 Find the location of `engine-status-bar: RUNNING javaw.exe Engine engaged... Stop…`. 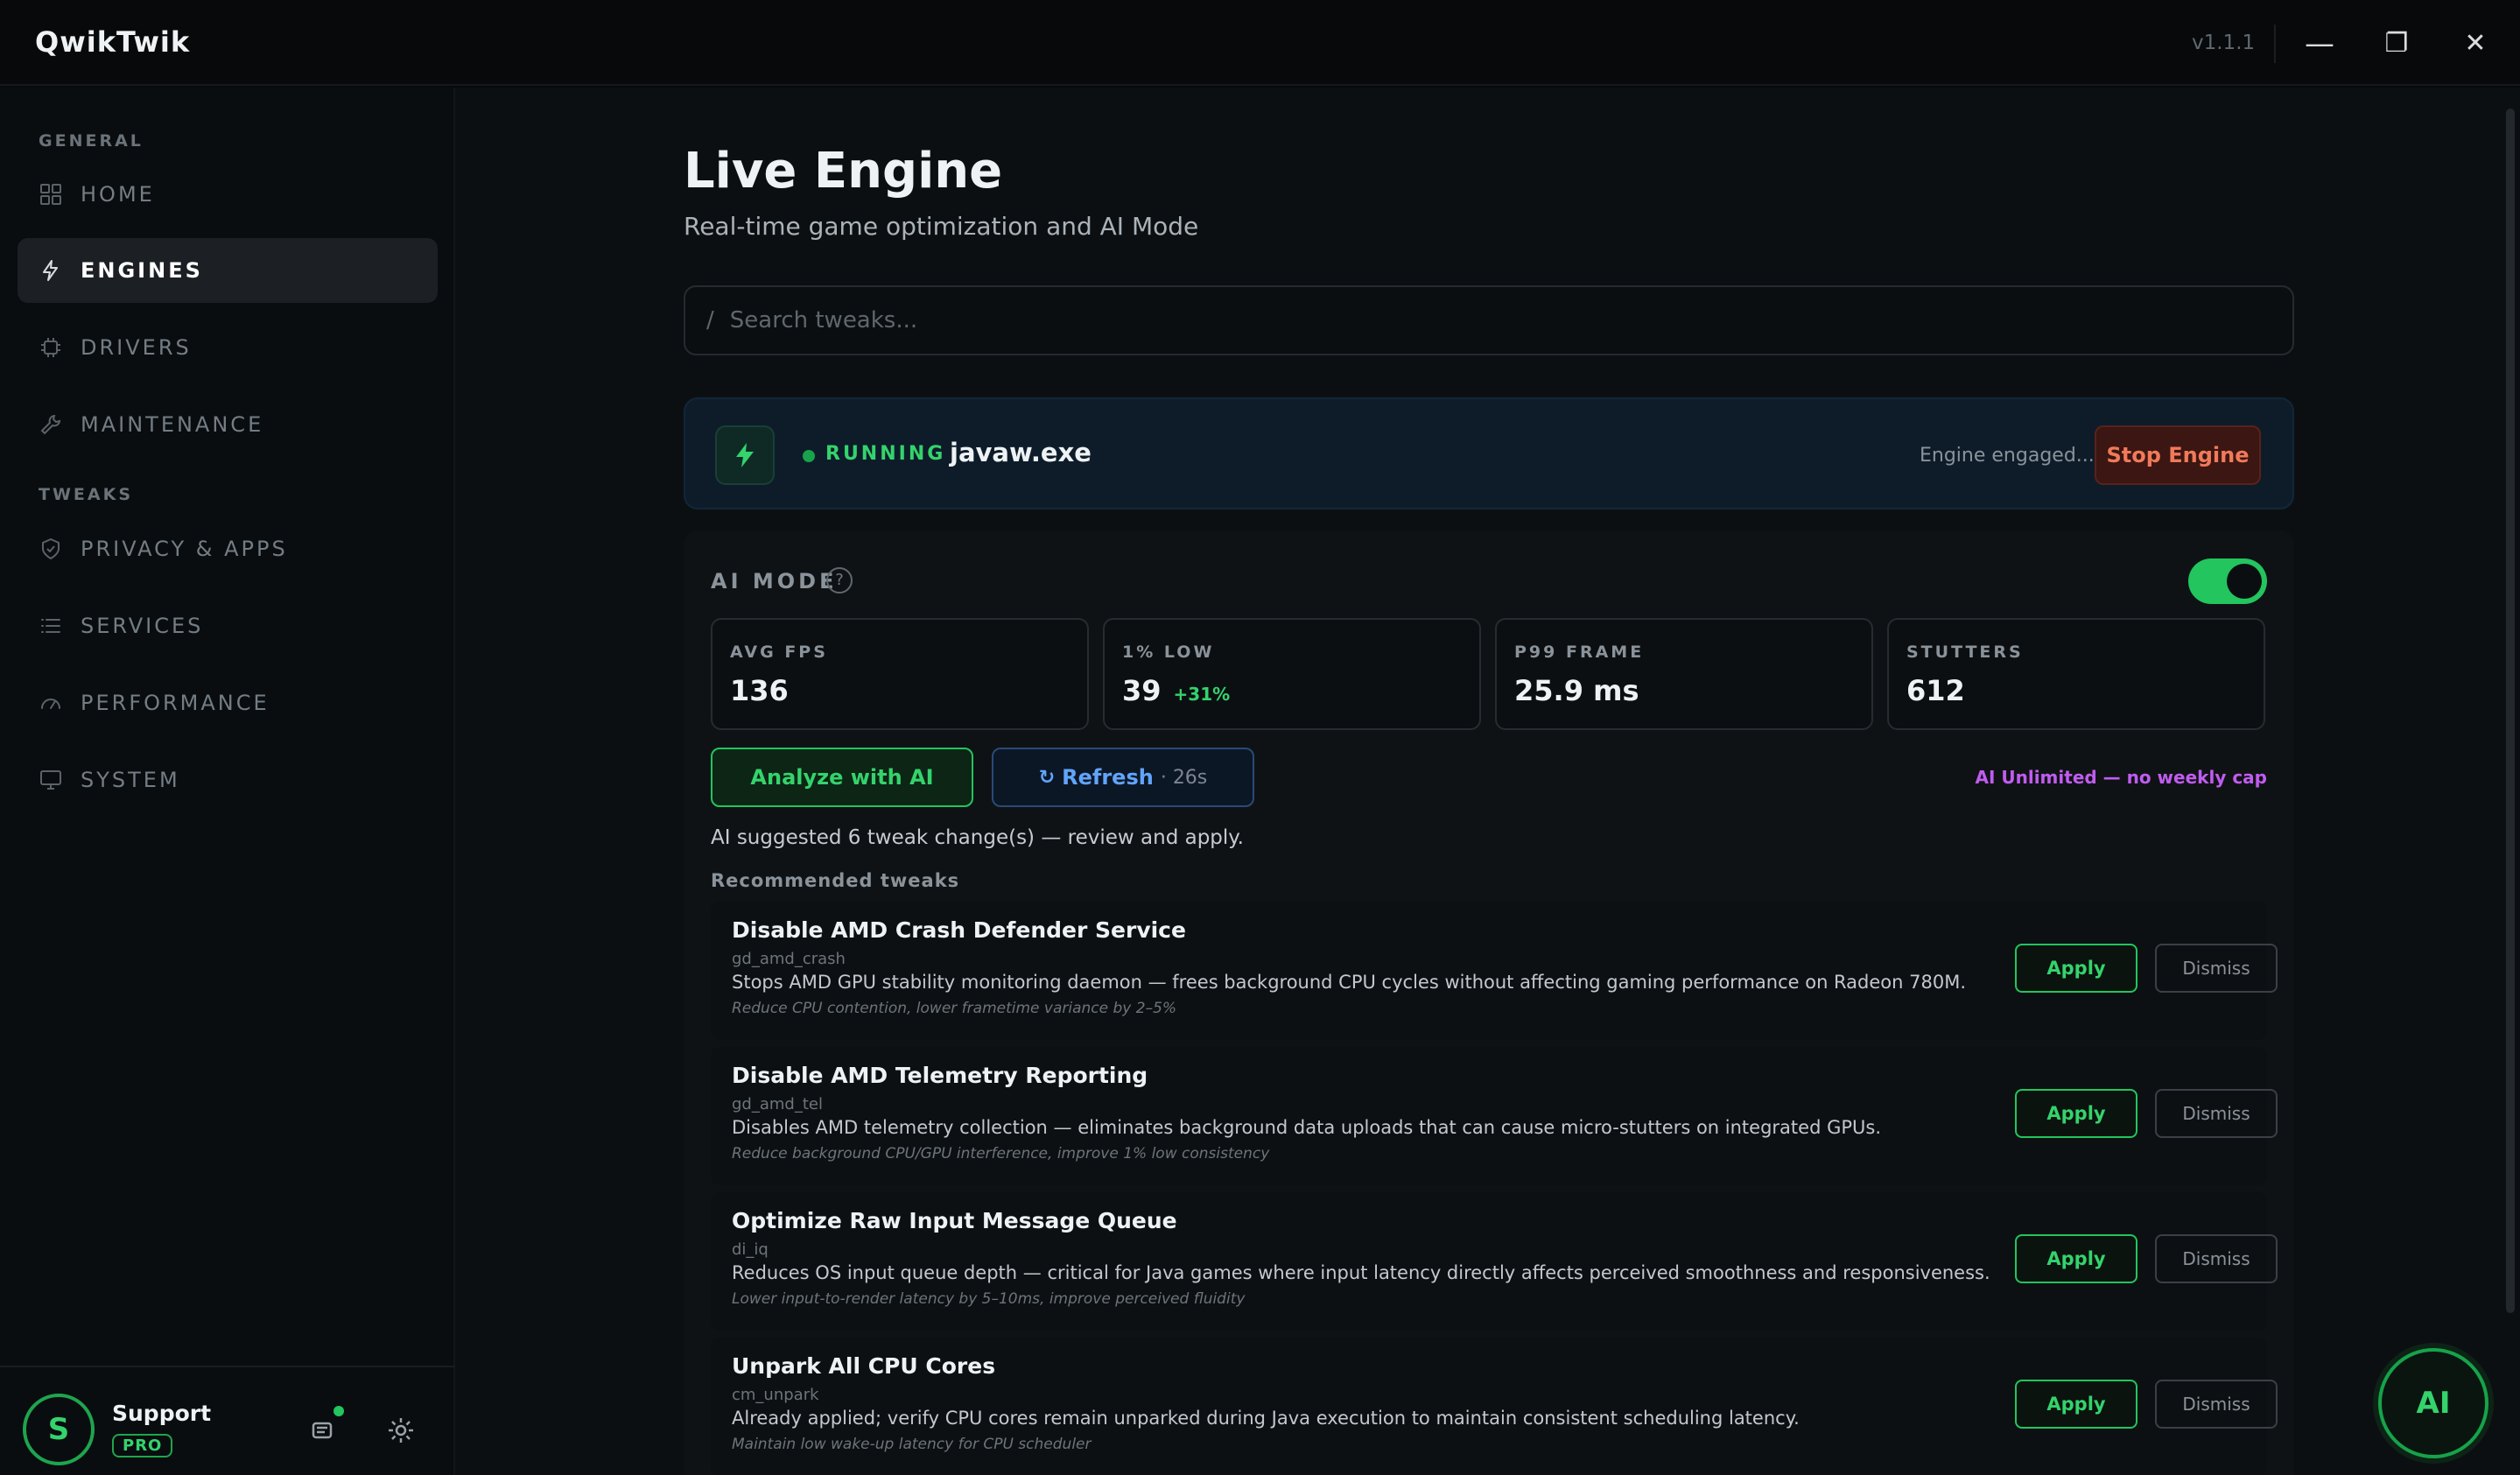

engine-status-bar: RUNNING javaw.exe Engine engaged... Stop… is located at coordinates (1489, 453).